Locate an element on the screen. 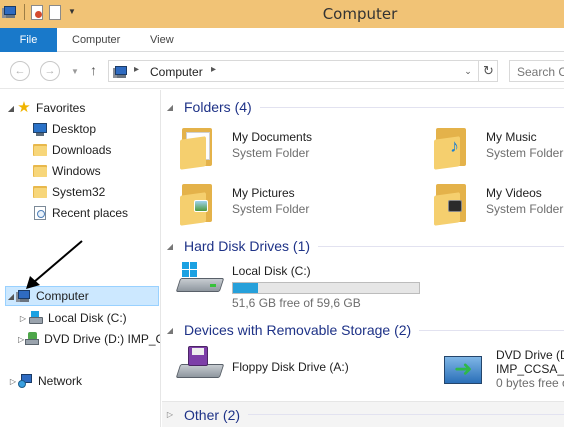 This screenshot has width=564, height=427. floppy-drive-icon is located at coordinates (200, 368).